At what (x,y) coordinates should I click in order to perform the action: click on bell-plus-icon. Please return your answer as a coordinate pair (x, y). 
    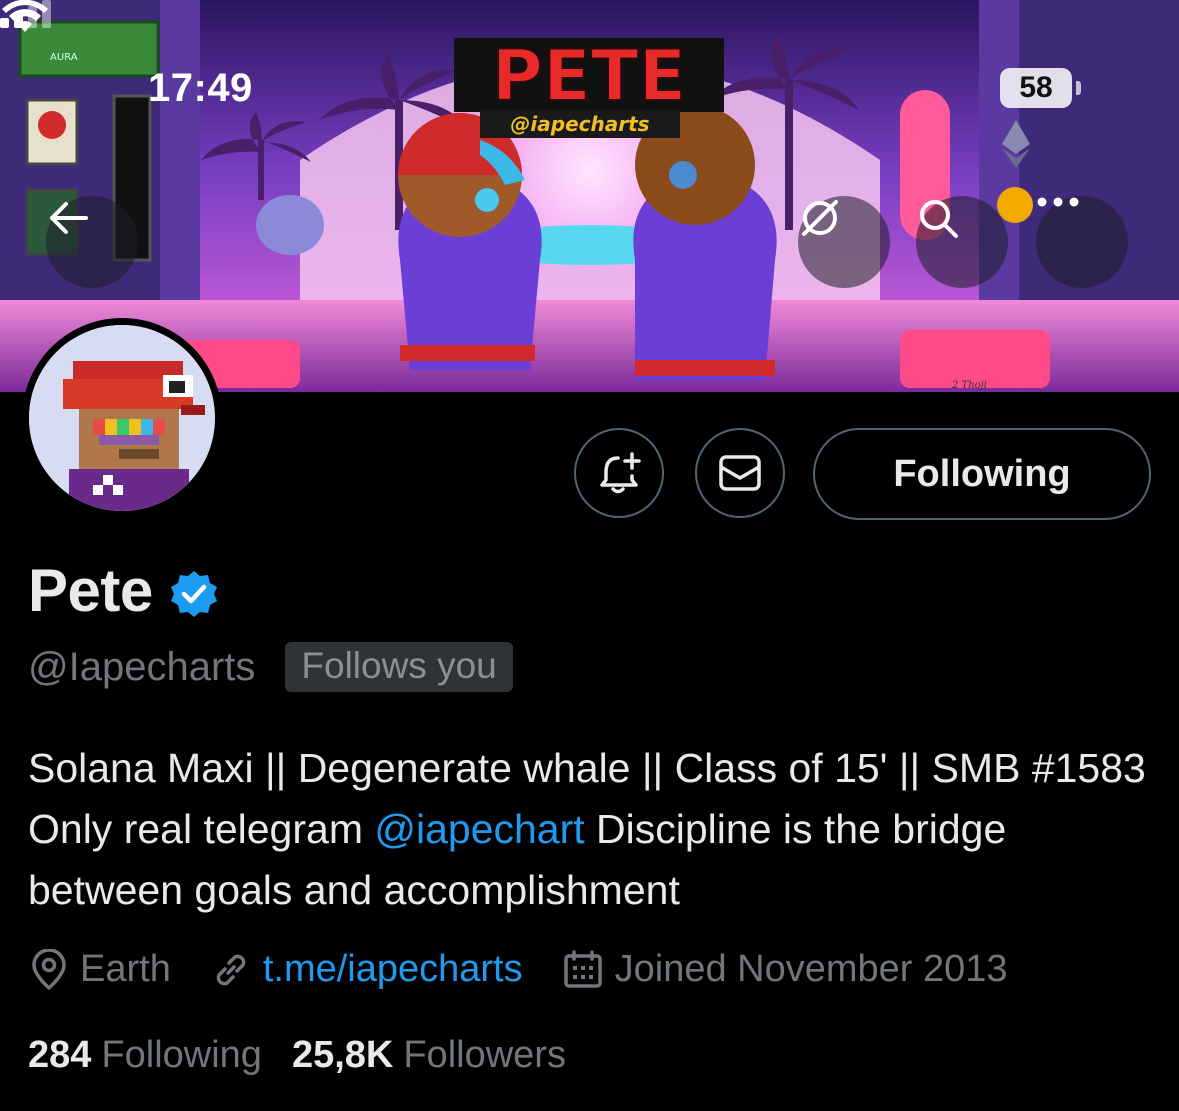
    Looking at the image, I should click on (620, 473).